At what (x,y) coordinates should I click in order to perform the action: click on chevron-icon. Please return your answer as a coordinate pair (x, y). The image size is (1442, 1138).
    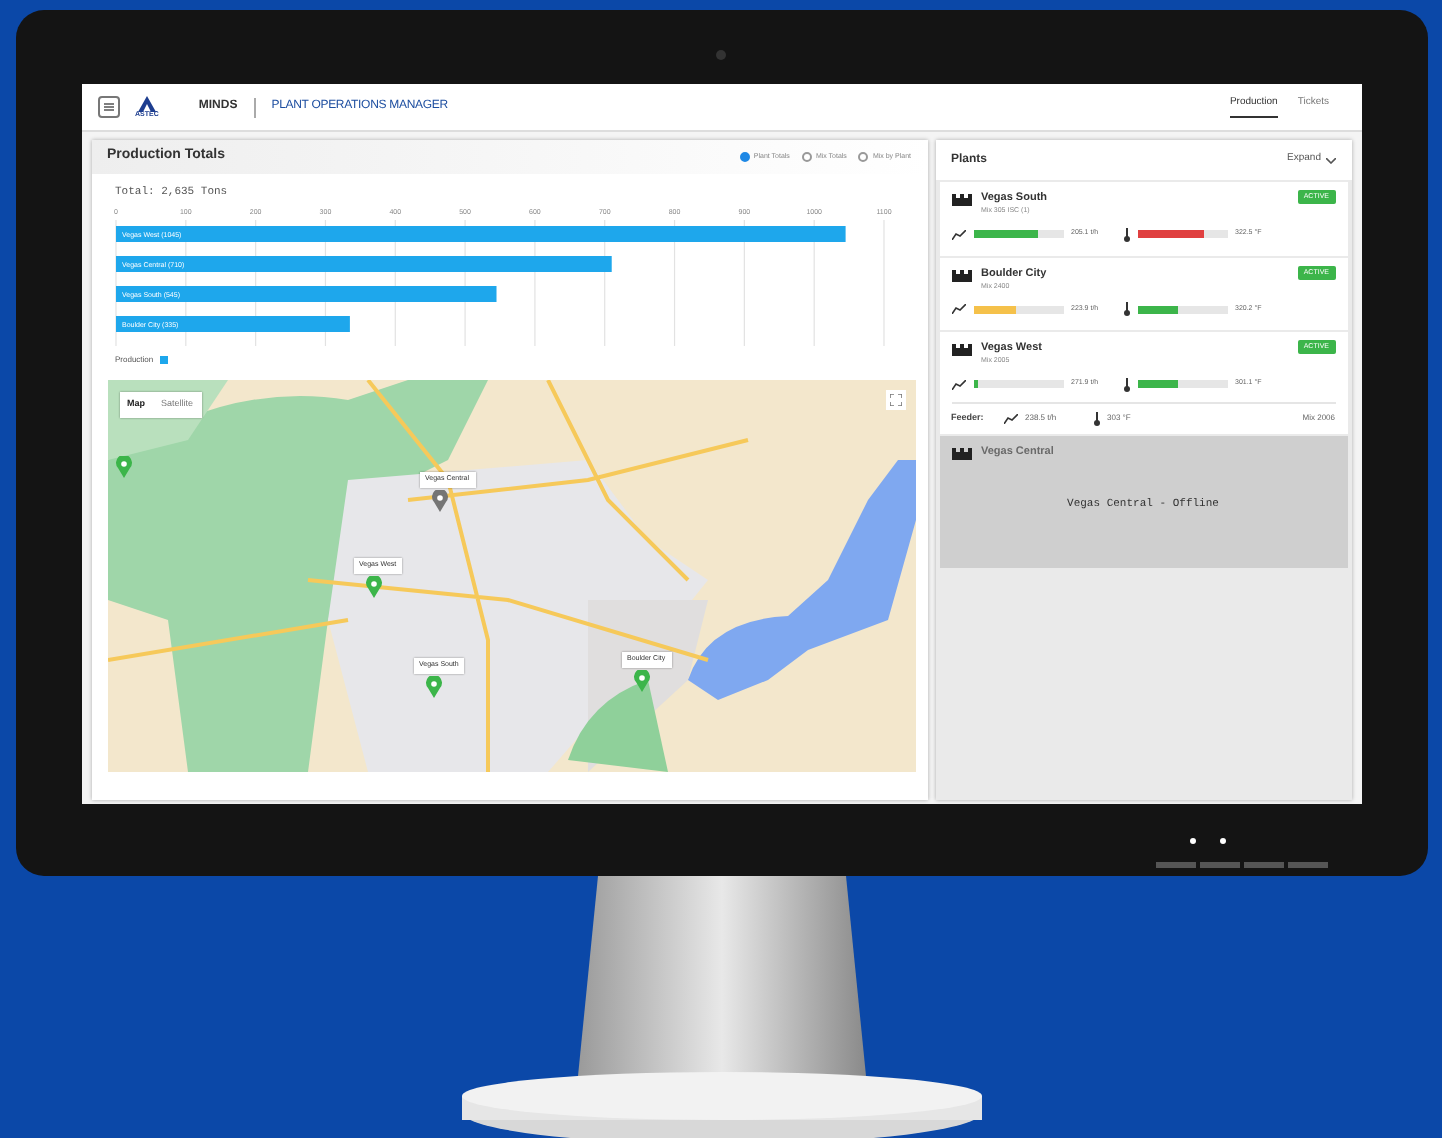
    Looking at the image, I should click on (1330, 160).